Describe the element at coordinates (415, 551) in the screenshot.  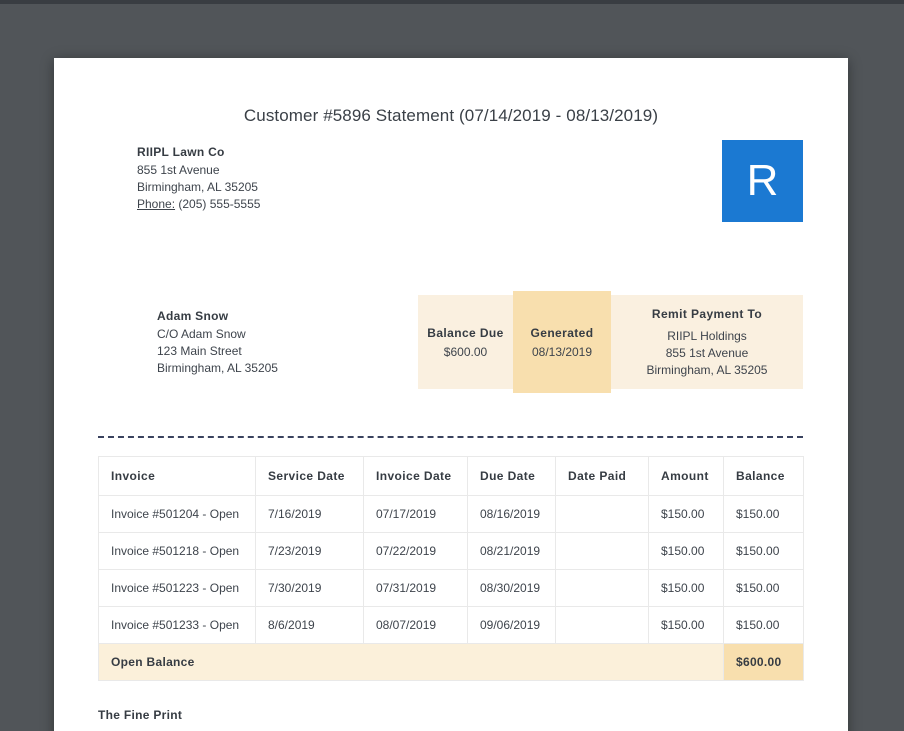
I see `cell-invoice-date: 07/22/2019` at that location.